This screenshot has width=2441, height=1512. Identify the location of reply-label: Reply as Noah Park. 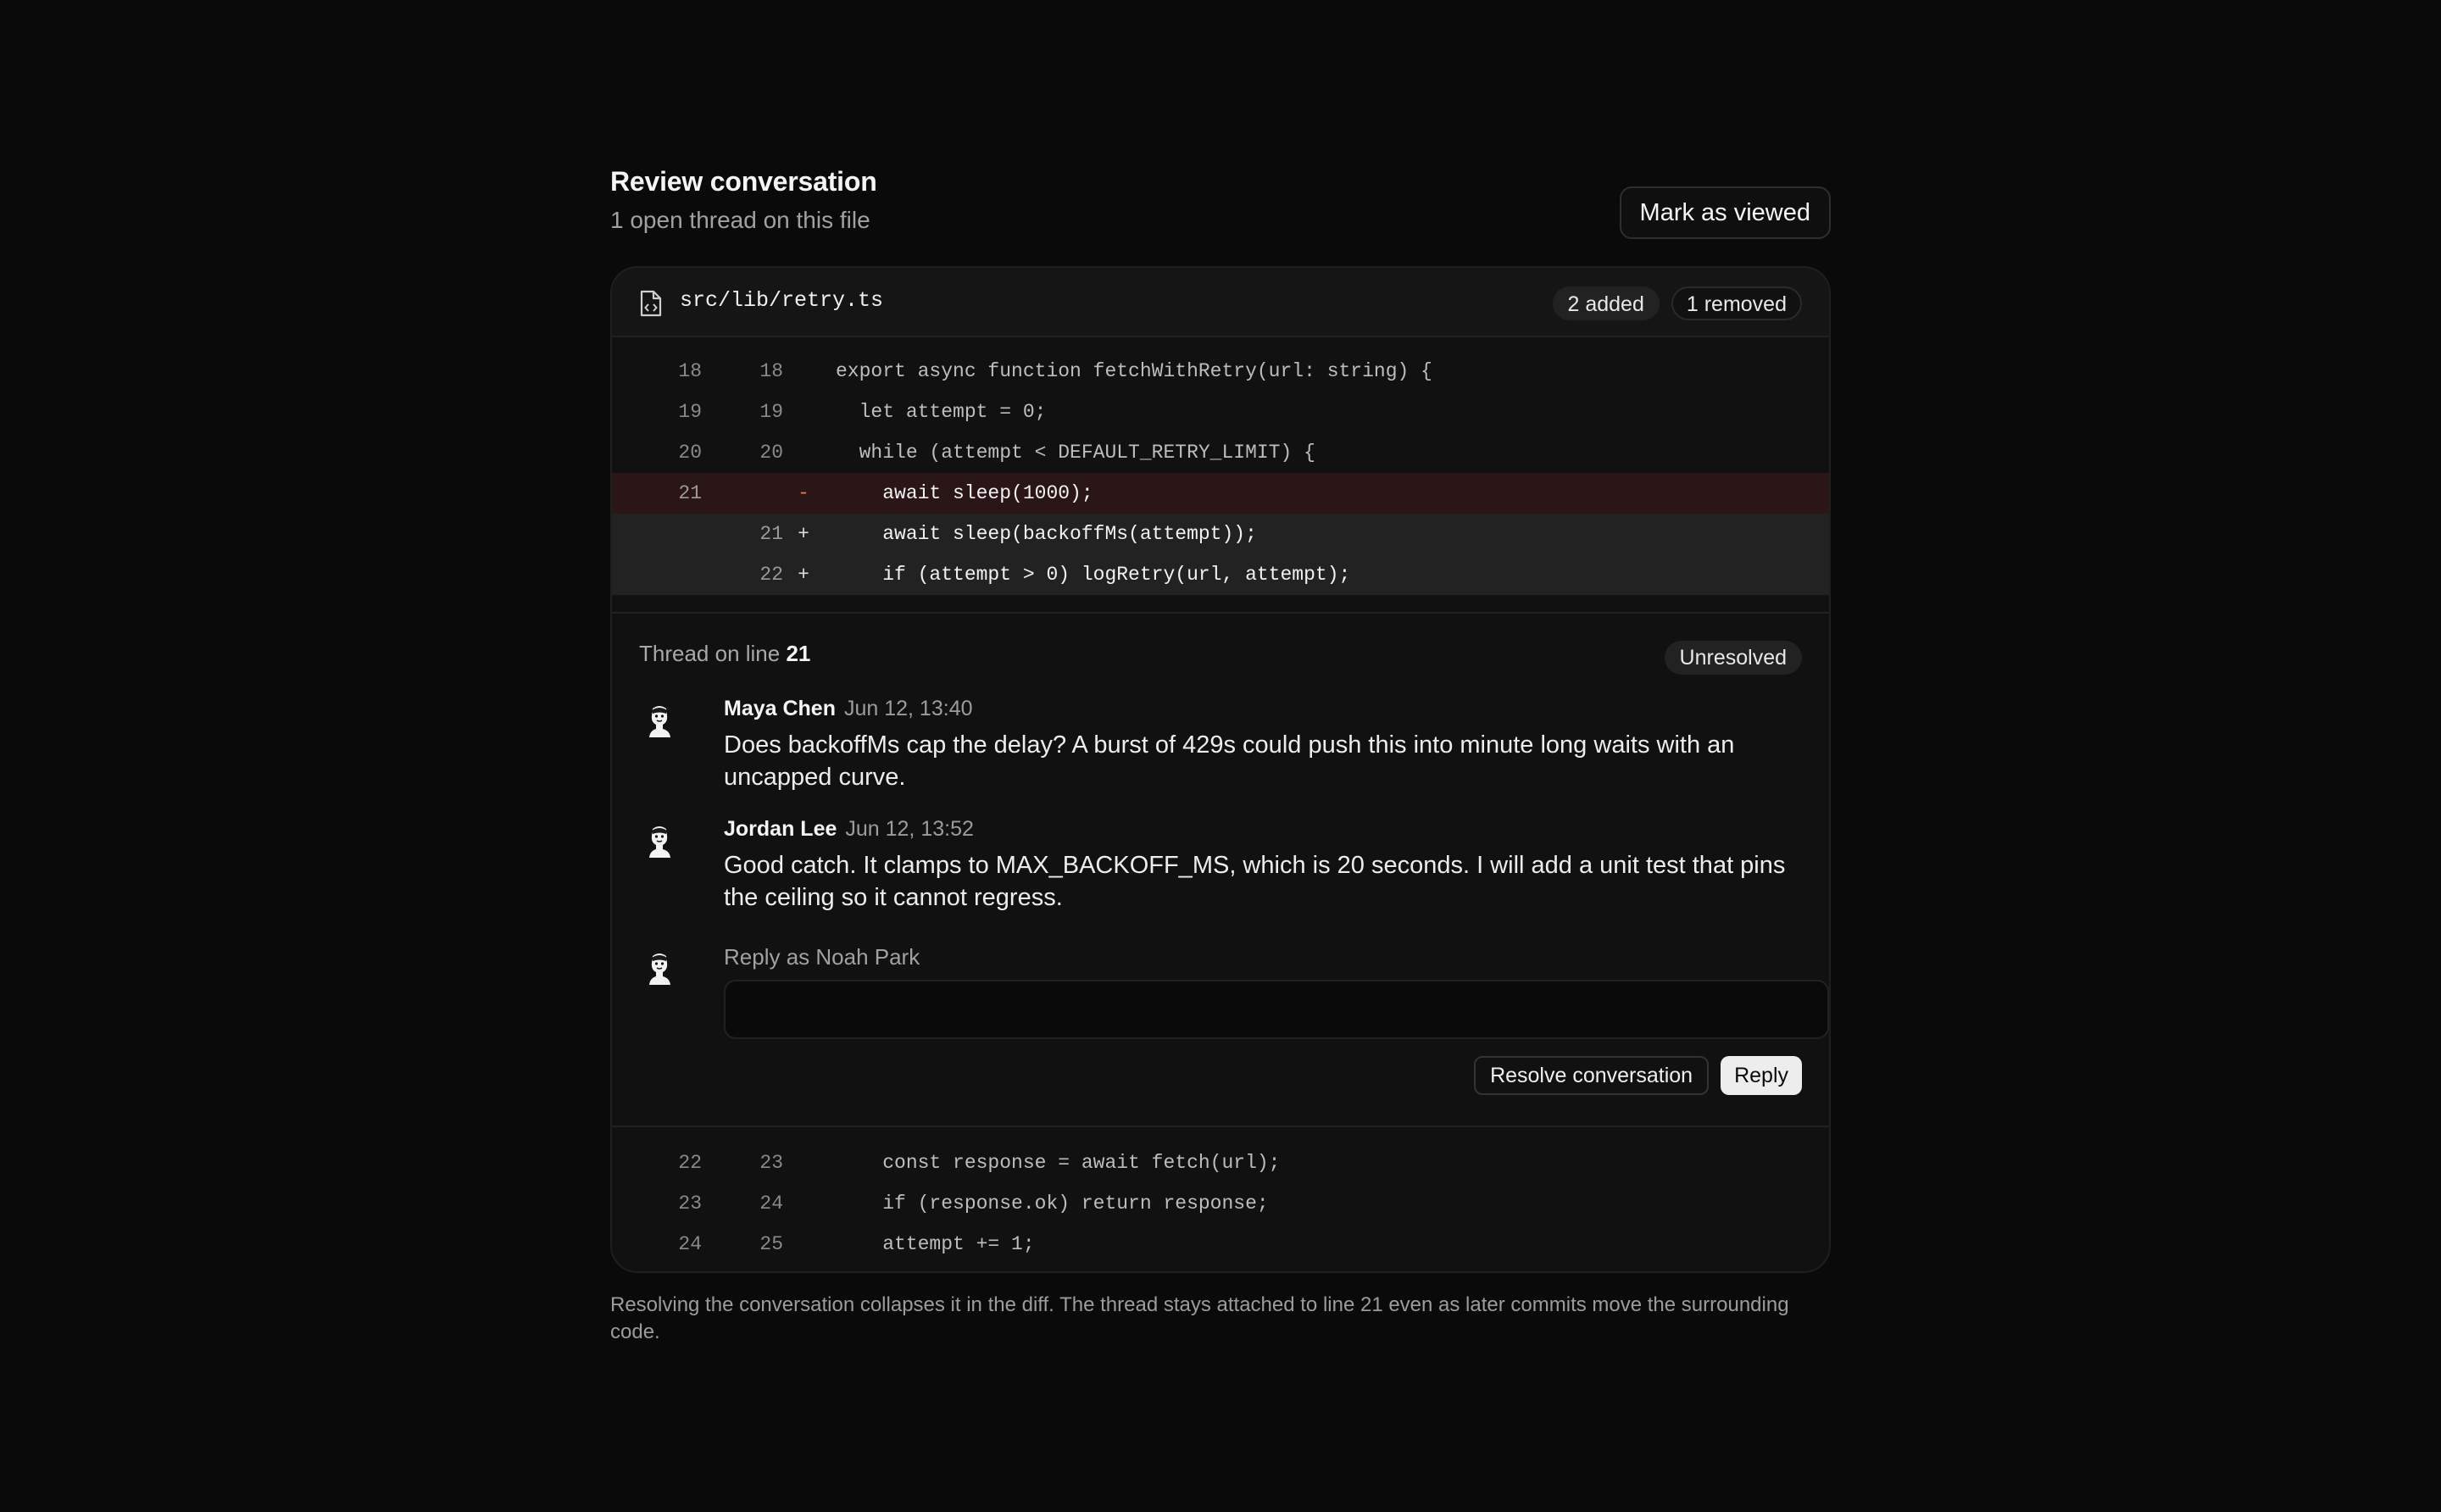
(822, 957).